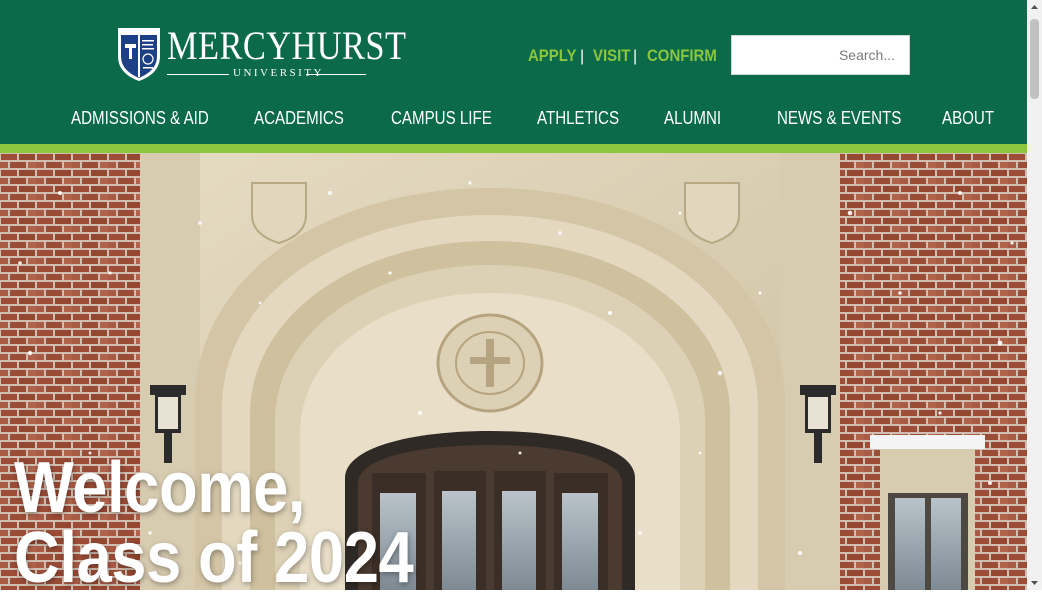 The width and height of the screenshot is (1042, 595). I want to click on search-box, so click(820, 55).